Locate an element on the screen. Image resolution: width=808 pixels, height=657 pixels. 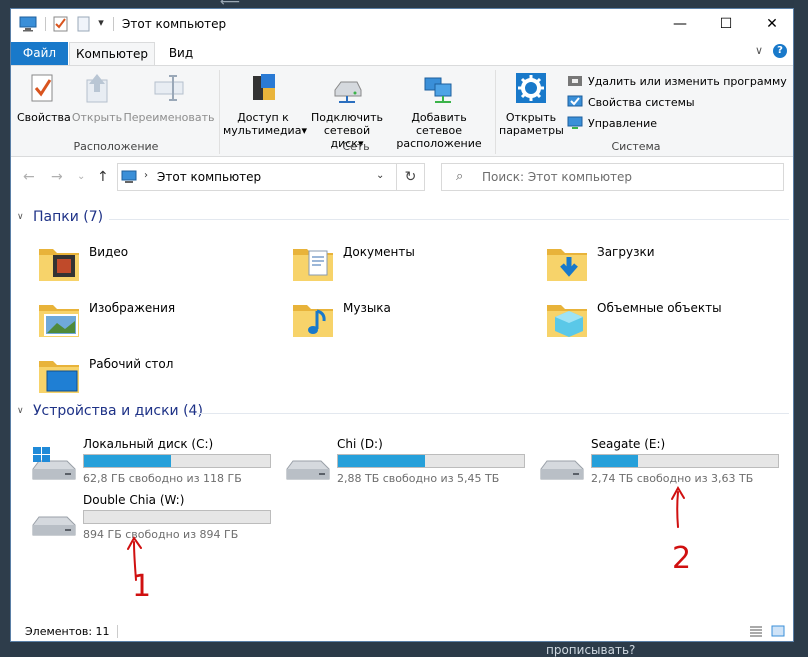
drive-item: Chi (D:) 2,88 ТБ свободно из 5,45 ТБ is located at coordinates (404, 462).